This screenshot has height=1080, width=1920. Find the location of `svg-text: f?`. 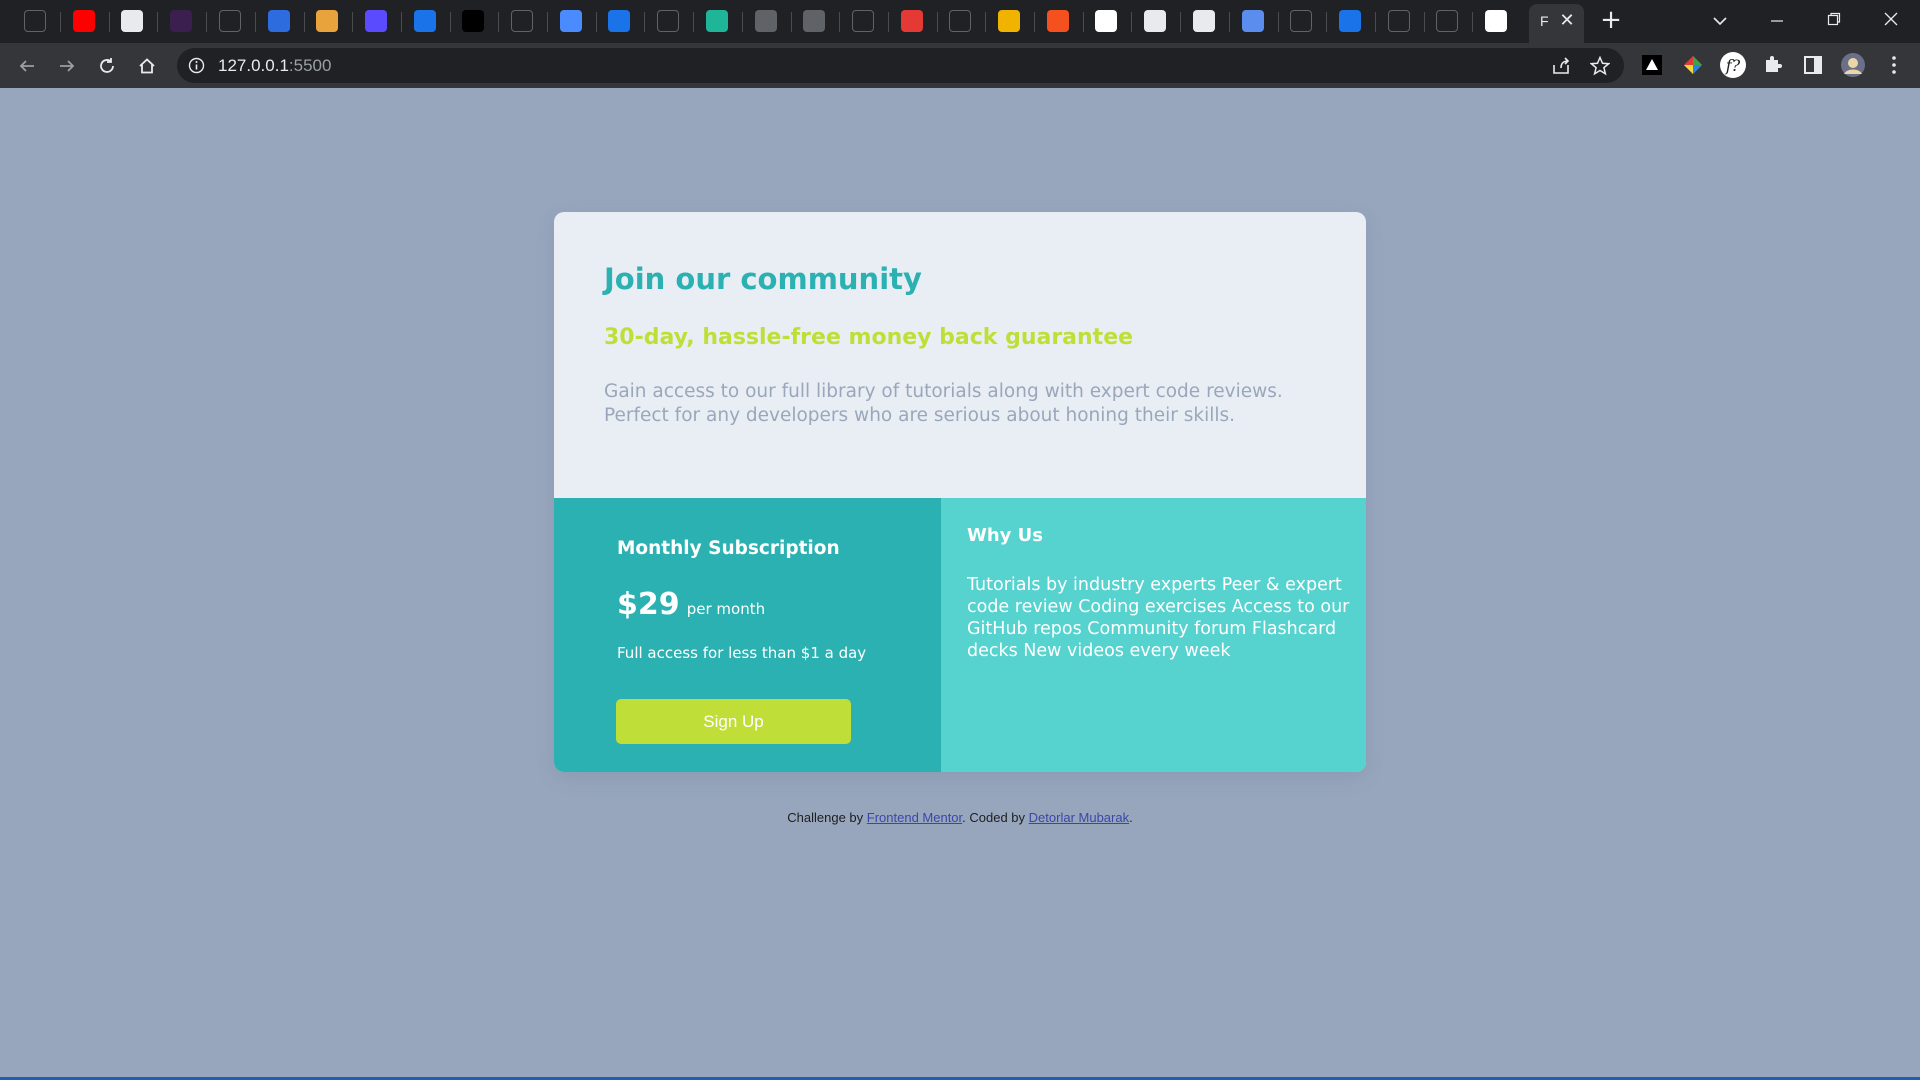

svg-text: f? is located at coordinates (1733, 65).